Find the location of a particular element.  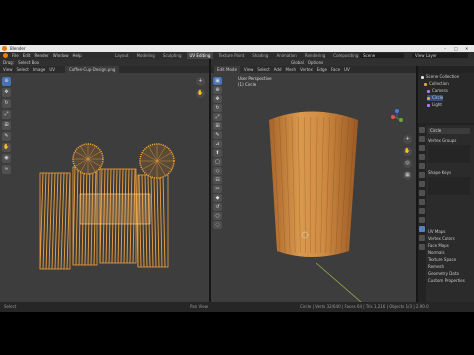

maximize-button: □ is located at coordinates (456, 48).